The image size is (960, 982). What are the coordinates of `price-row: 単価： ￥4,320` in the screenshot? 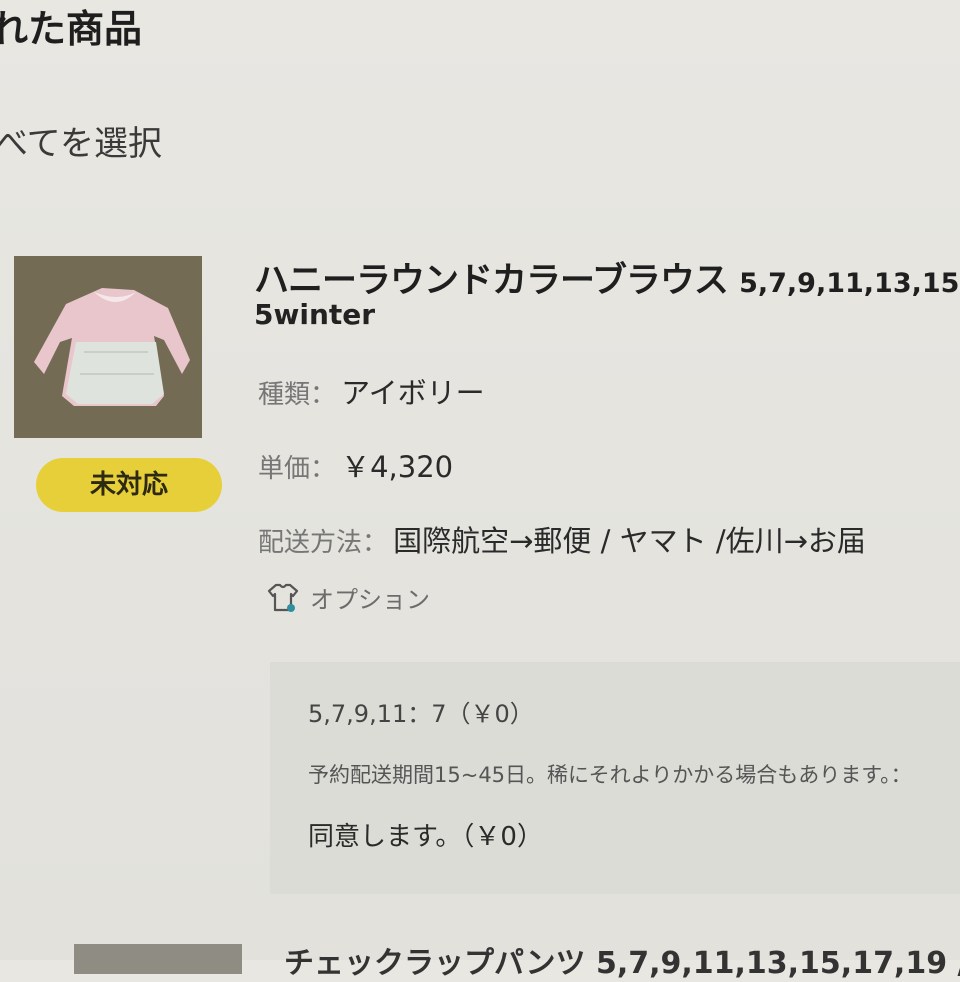 It's located at (355, 465).